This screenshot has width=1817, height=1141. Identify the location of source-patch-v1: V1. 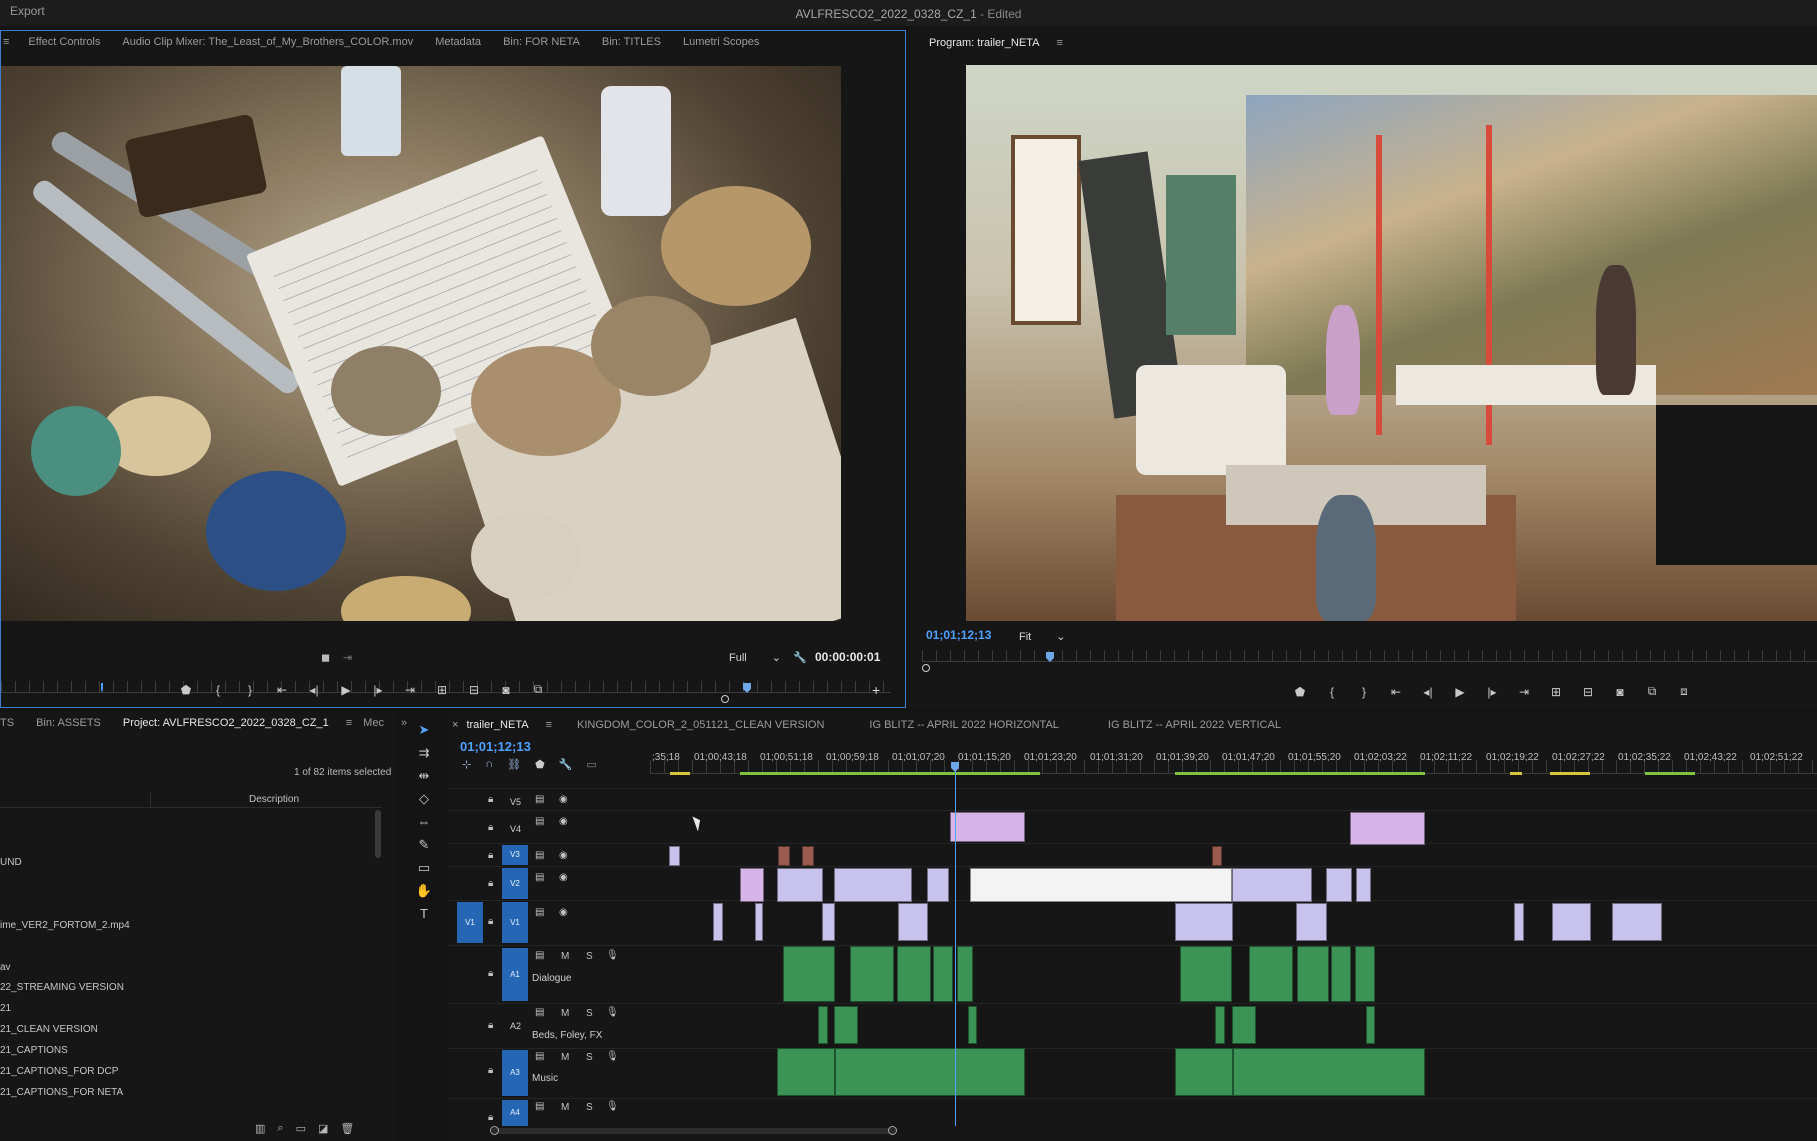
(470, 922).